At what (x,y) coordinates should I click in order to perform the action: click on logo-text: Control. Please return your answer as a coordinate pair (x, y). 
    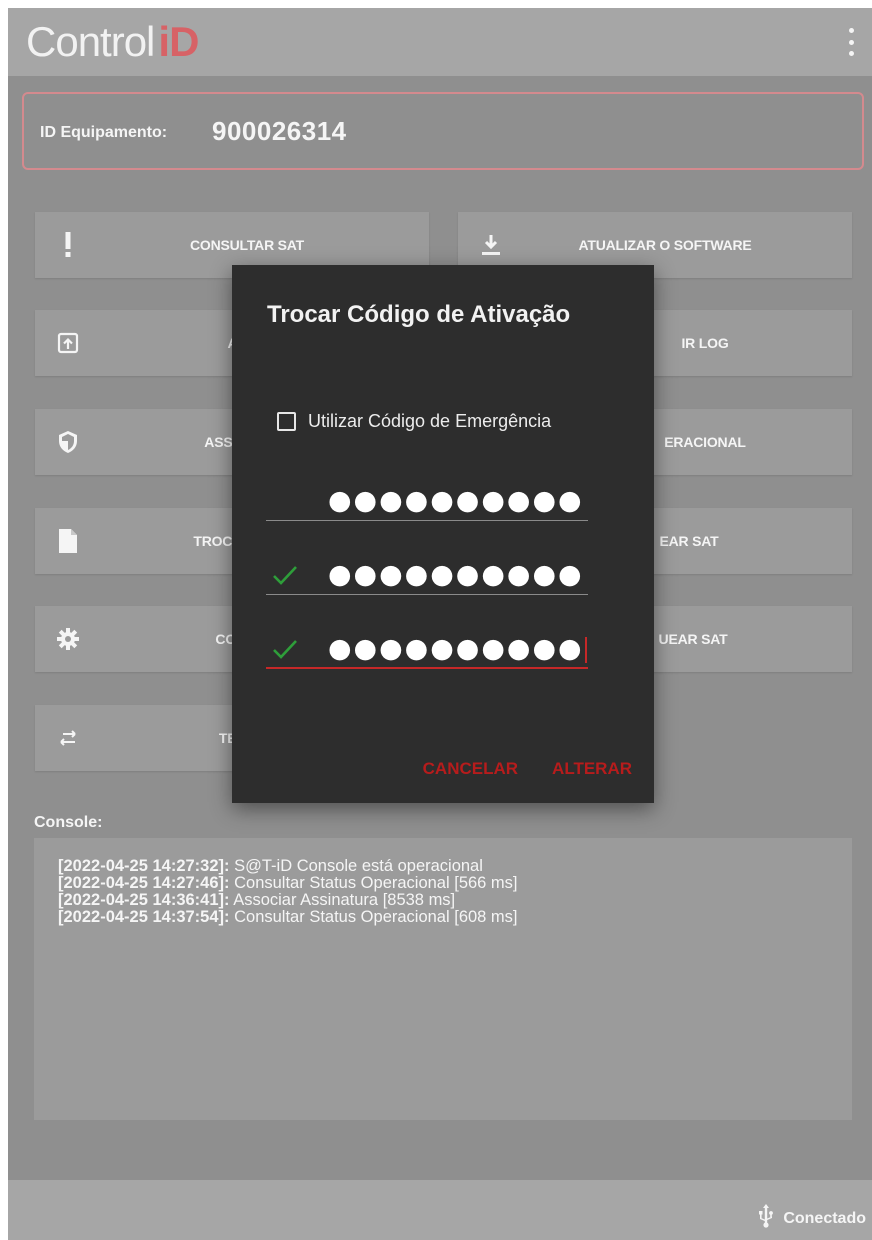
    Looking at the image, I should click on (90, 41).